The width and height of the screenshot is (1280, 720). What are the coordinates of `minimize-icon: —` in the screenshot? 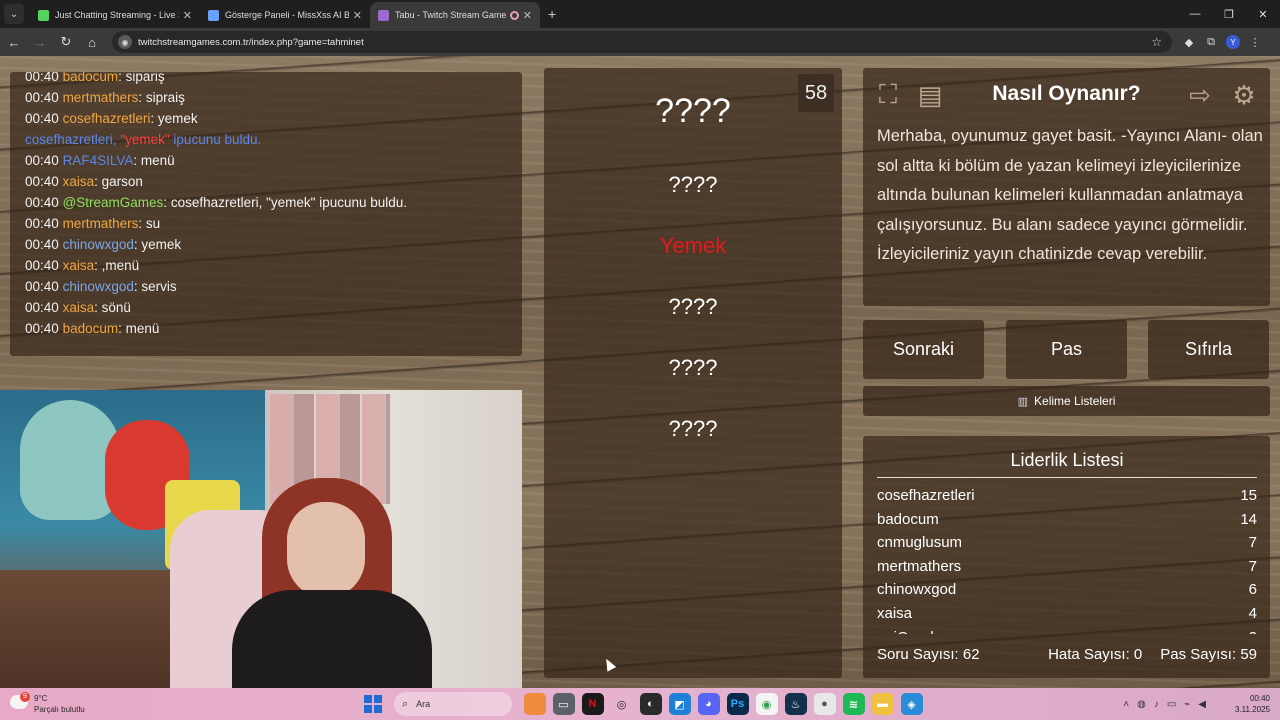 It's located at (1195, 14).